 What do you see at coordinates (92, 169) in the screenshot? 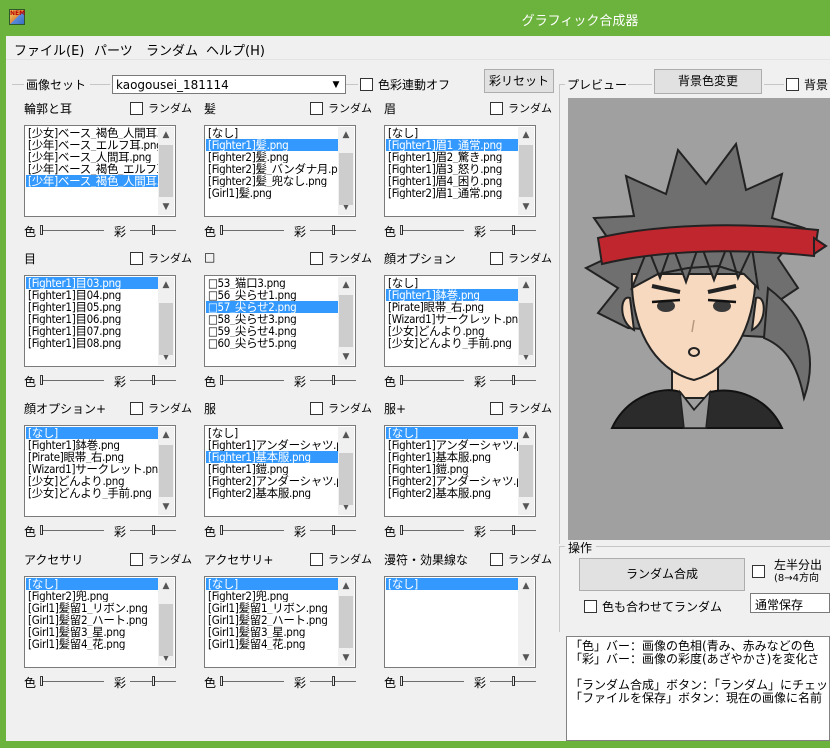
I see `list-item: [少年]ベース_褐色_エルフ耳.png` at bounding box center [92, 169].